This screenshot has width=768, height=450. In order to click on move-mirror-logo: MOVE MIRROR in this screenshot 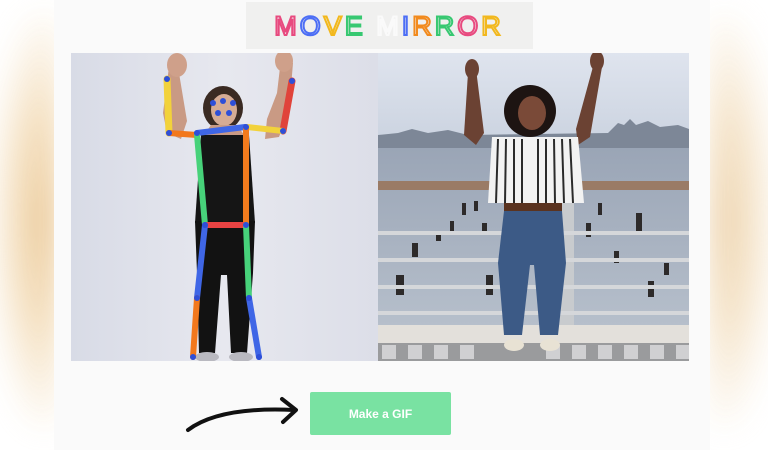, I will do `click(388, 26)`.